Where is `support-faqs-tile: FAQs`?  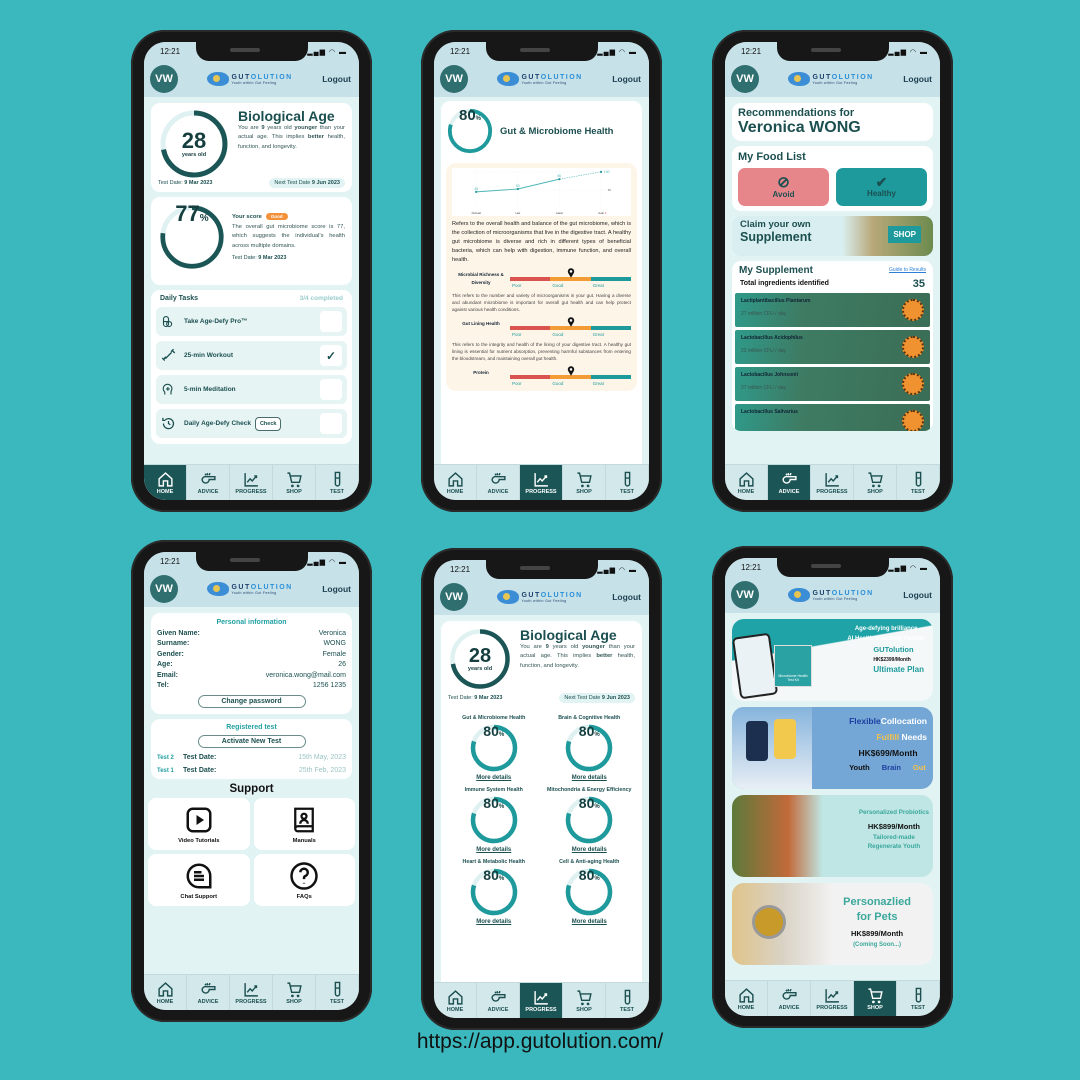
support-faqs-tile: FAQs is located at coordinates (304, 880).